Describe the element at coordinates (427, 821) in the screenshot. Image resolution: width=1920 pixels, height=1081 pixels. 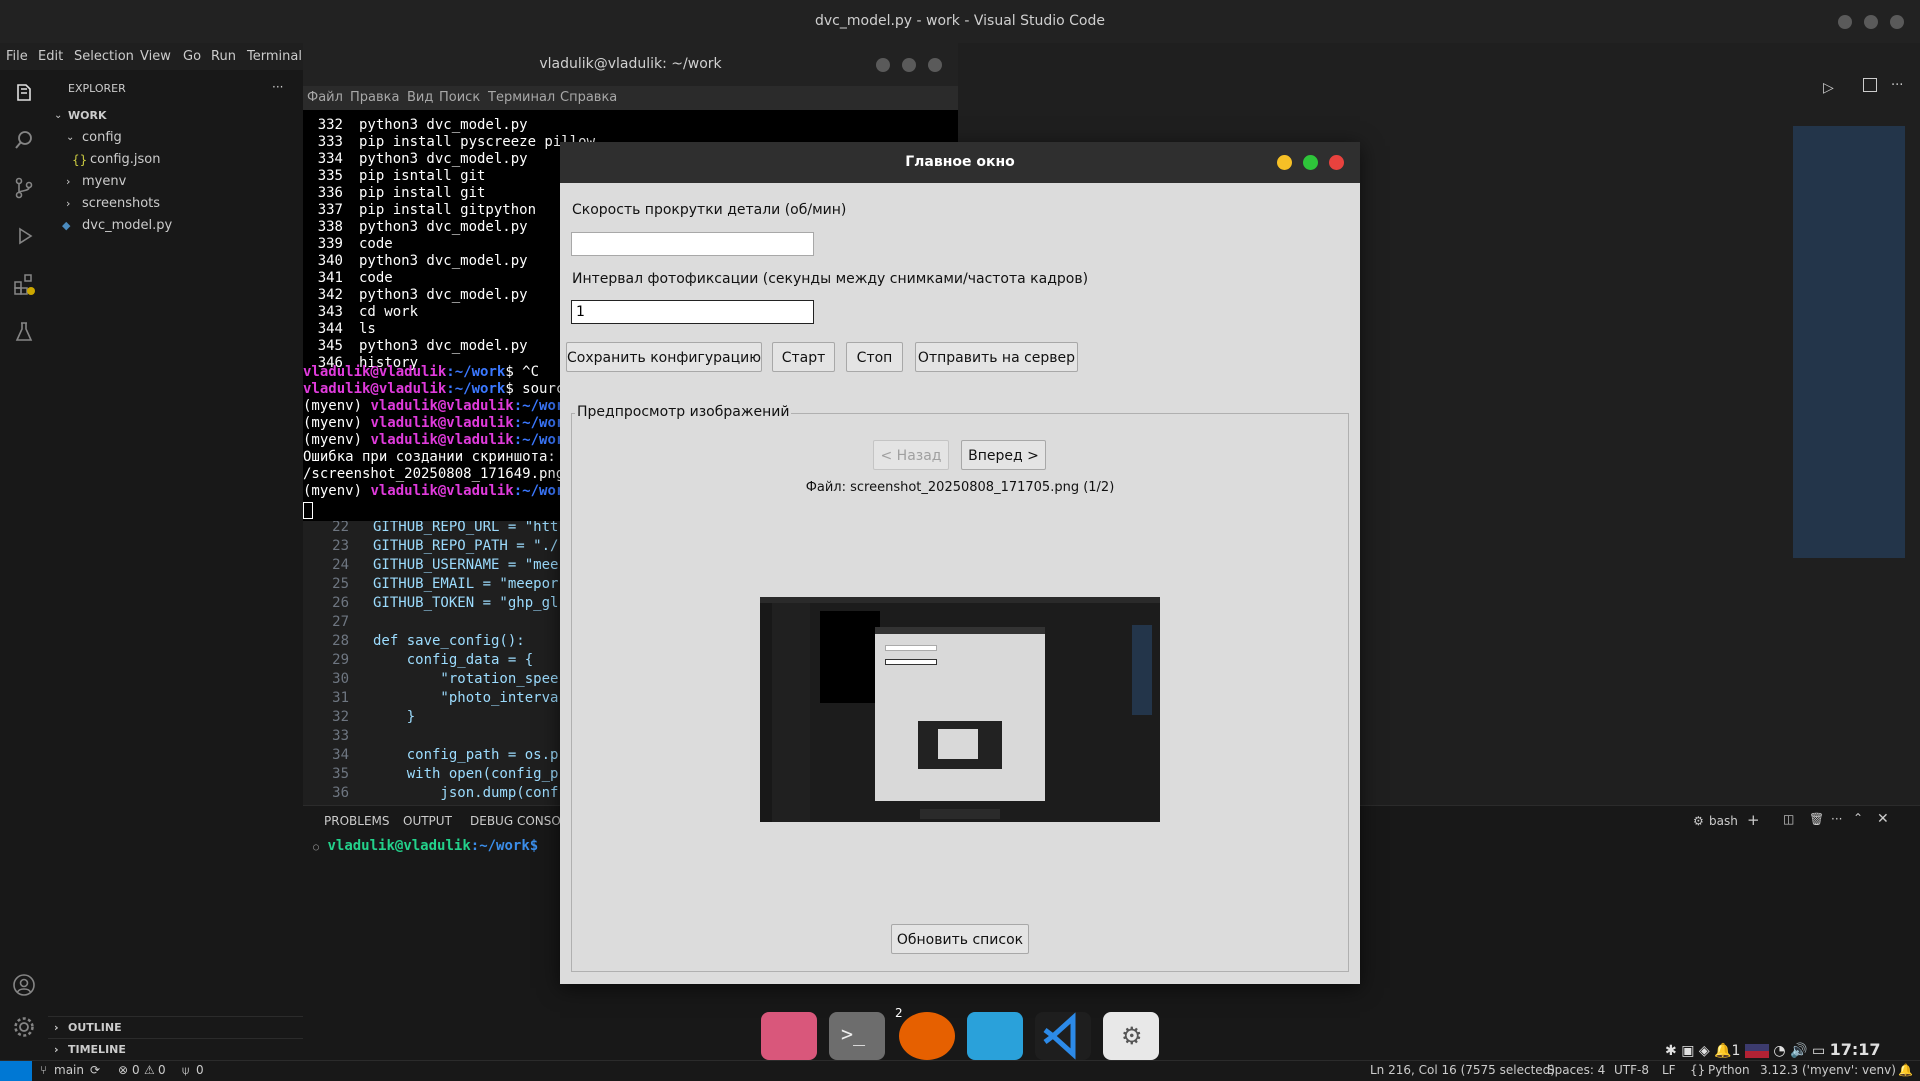
I see `tab-output: OUTPUT` at that location.